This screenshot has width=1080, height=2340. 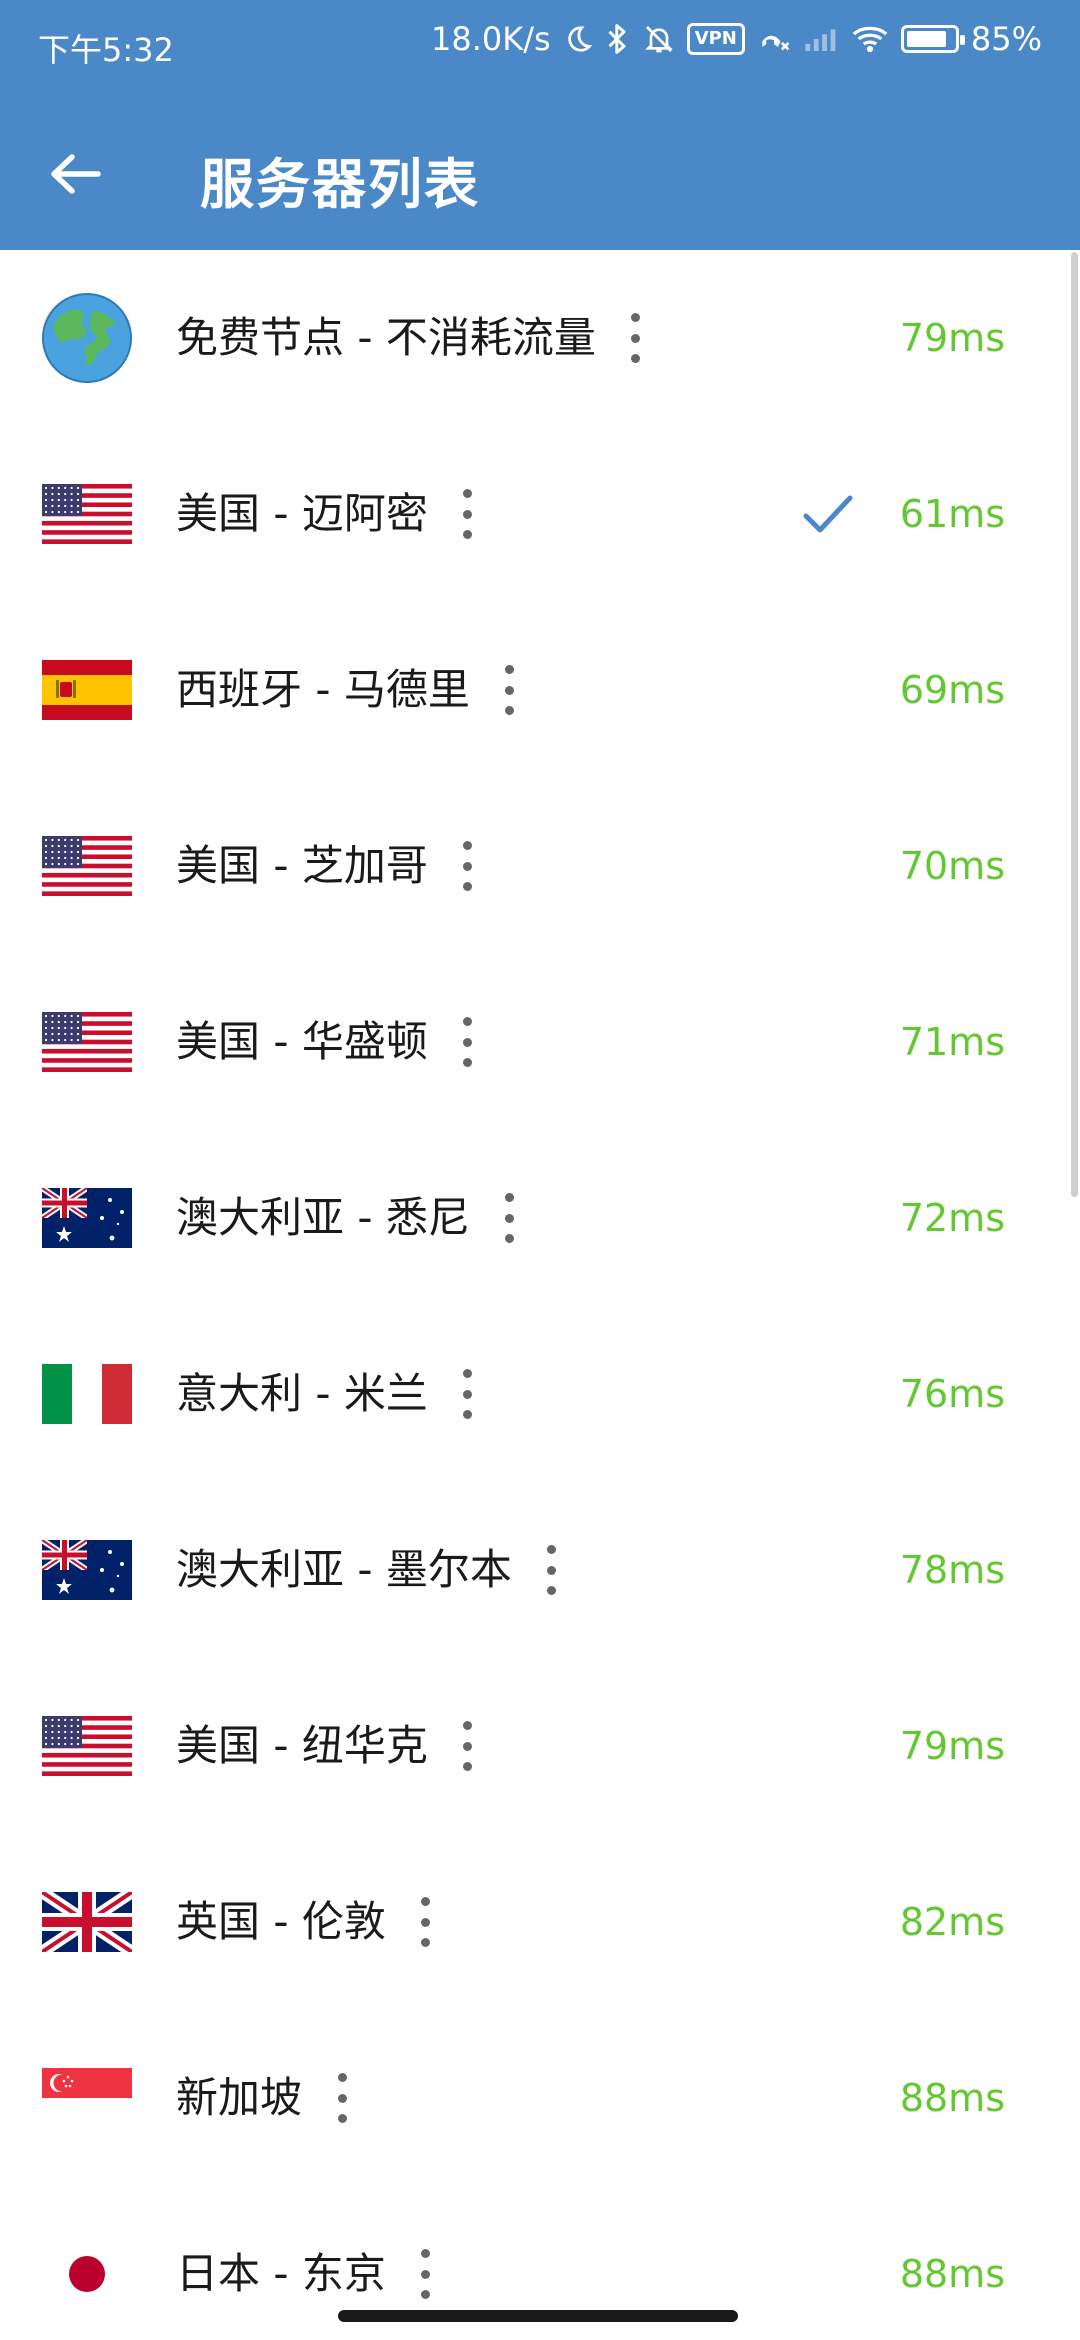 What do you see at coordinates (659, 39) in the screenshot?
I see `bell-off-icon` at bounding box center [659, 39].